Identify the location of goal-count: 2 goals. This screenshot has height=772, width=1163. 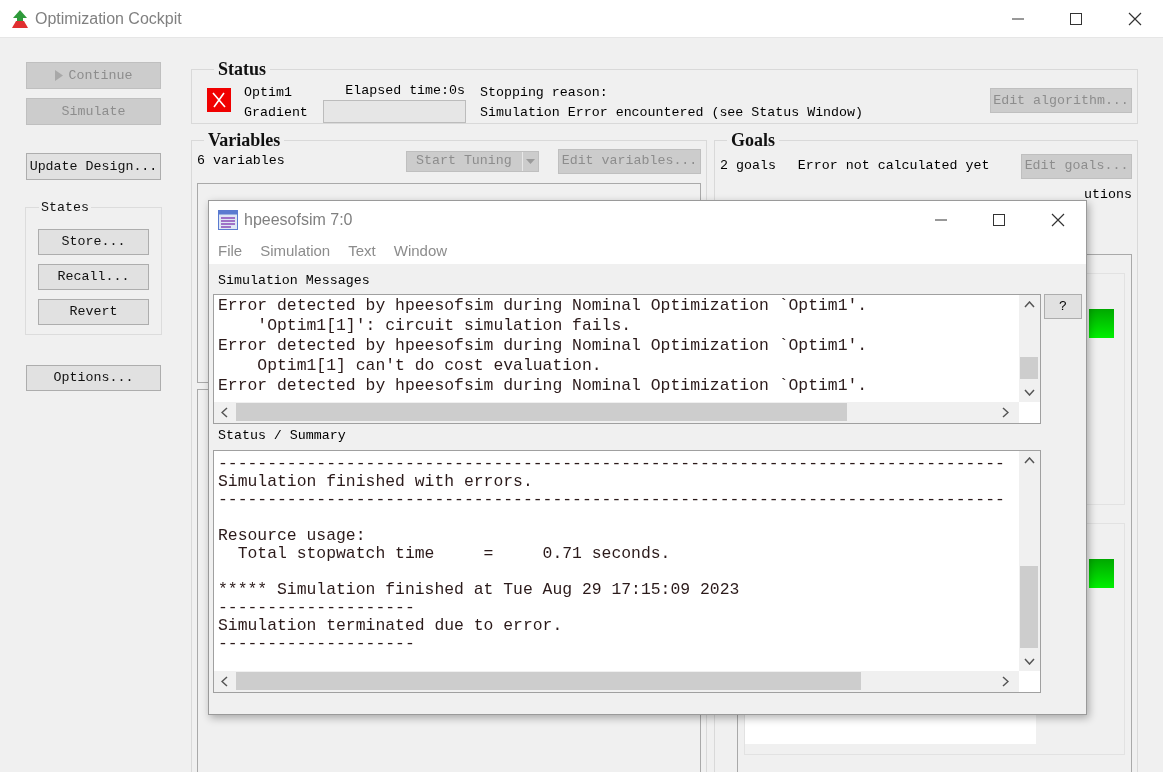
(748, 166).